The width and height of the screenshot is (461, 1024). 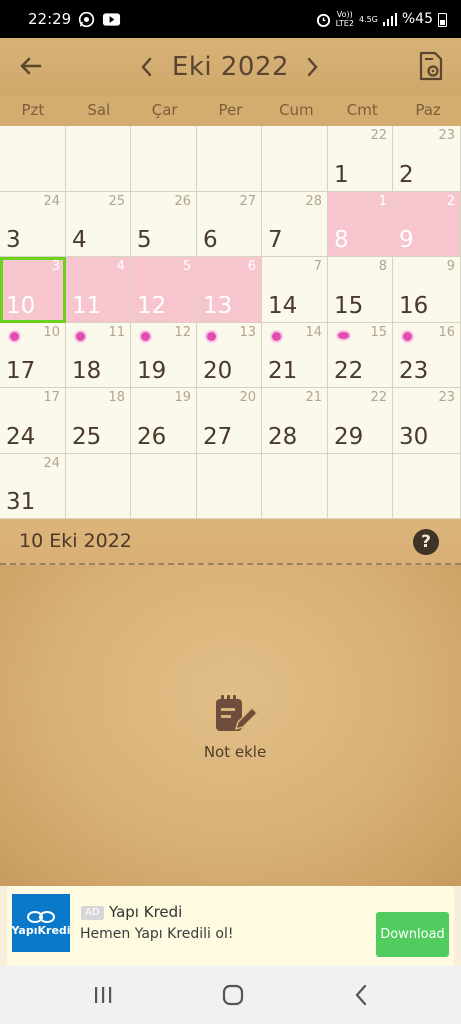 What do you see at coordinates (229, 224) in the screenshot?
I see `day-cell: 27 6` at bounding box center [229, 224].